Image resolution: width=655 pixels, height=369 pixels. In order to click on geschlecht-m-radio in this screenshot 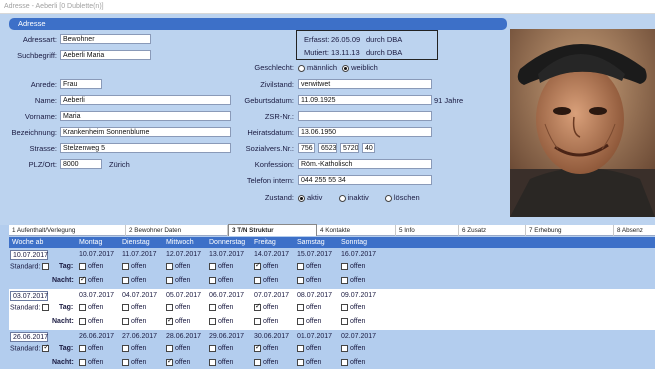, I will do `click(301, 68)`.